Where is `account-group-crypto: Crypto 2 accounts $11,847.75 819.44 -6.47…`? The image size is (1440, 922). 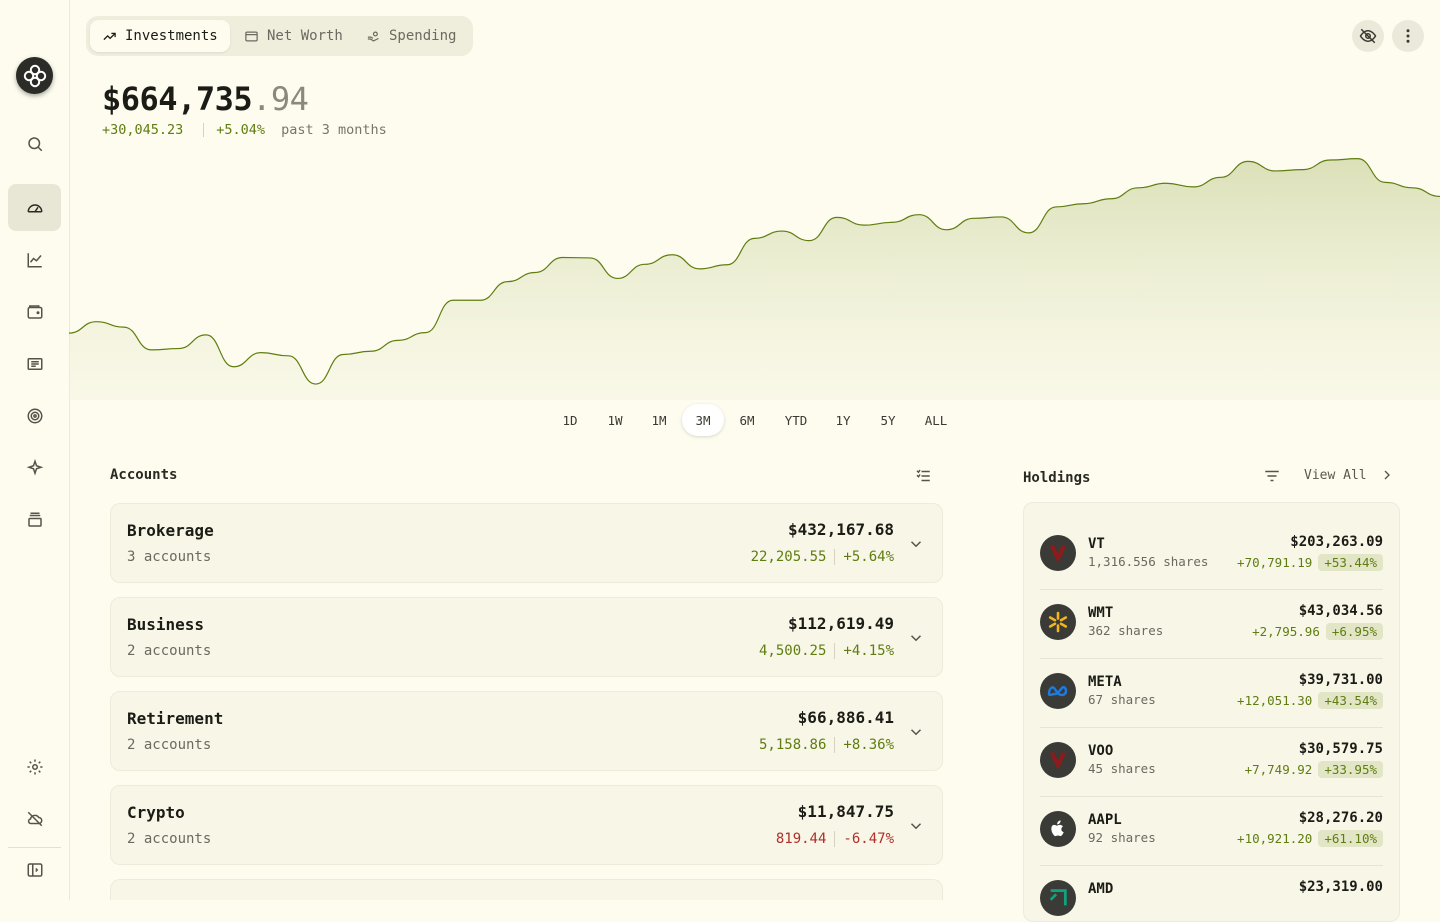
account-group-crypto: Crypto 2 accounts $11,847.75 819.44 -6.47… is located at coordinates (526, 825).